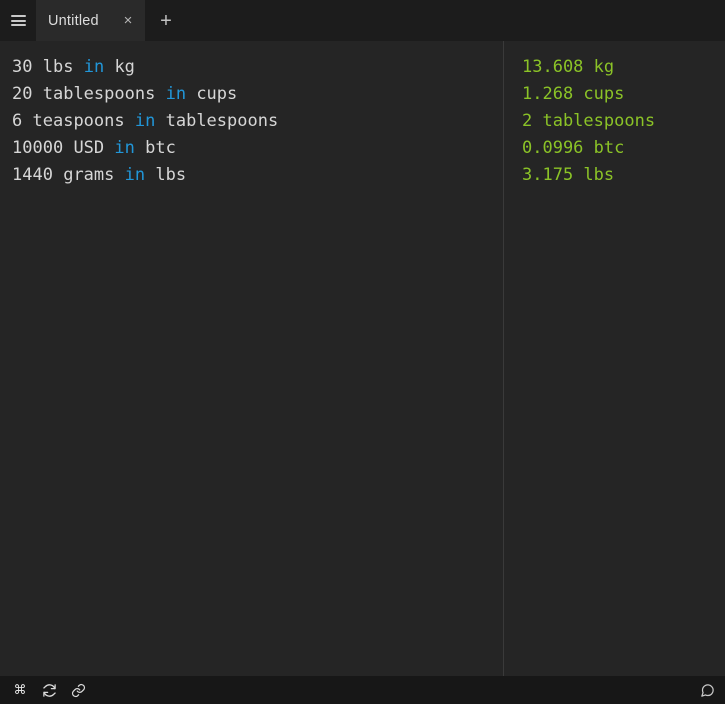  Describe the element at coordinates (589, 121) in the screenshot. I see `result-line: 2 tablespoons` at that location.